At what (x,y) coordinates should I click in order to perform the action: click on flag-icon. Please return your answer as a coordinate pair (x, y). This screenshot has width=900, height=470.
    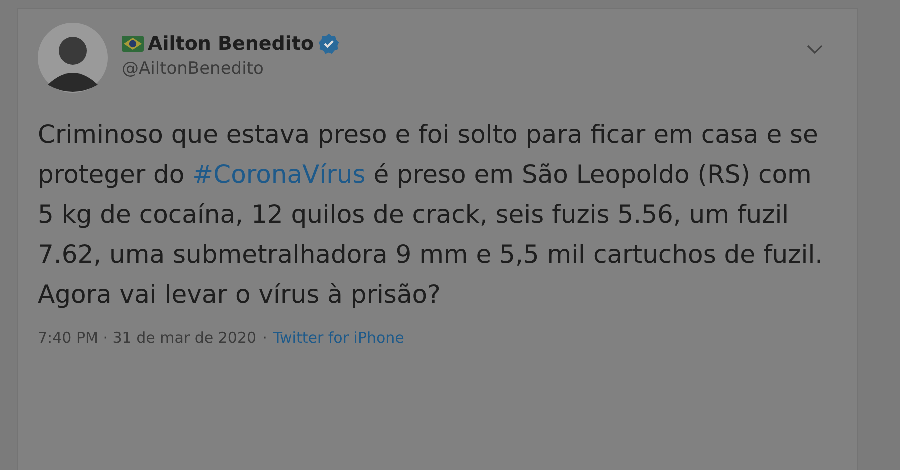
    Looking at the image, I should click on (133, 44).